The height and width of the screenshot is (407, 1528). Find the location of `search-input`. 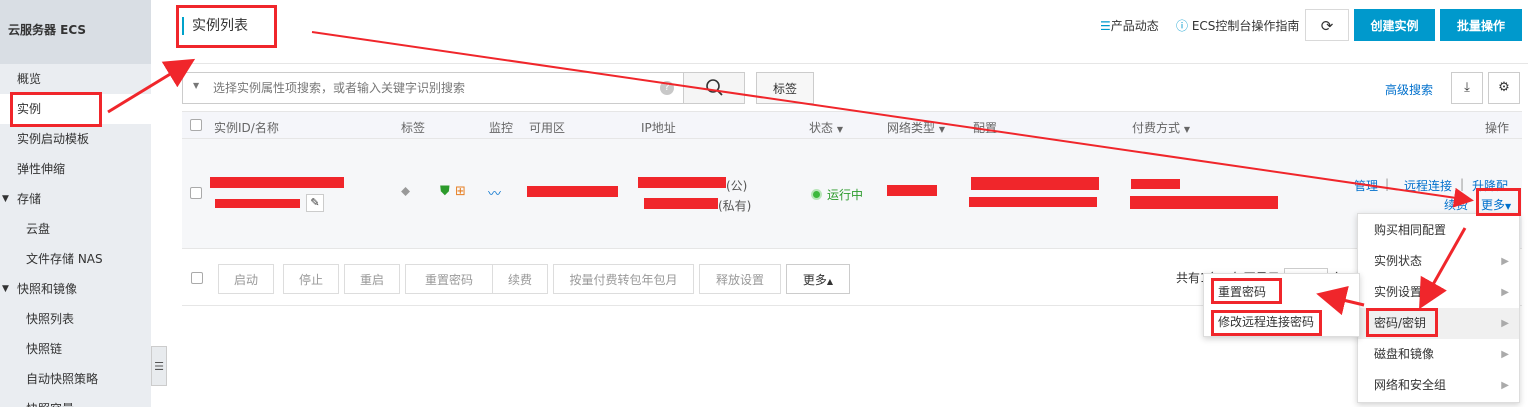

search-input is located at coordinates (428, 88).